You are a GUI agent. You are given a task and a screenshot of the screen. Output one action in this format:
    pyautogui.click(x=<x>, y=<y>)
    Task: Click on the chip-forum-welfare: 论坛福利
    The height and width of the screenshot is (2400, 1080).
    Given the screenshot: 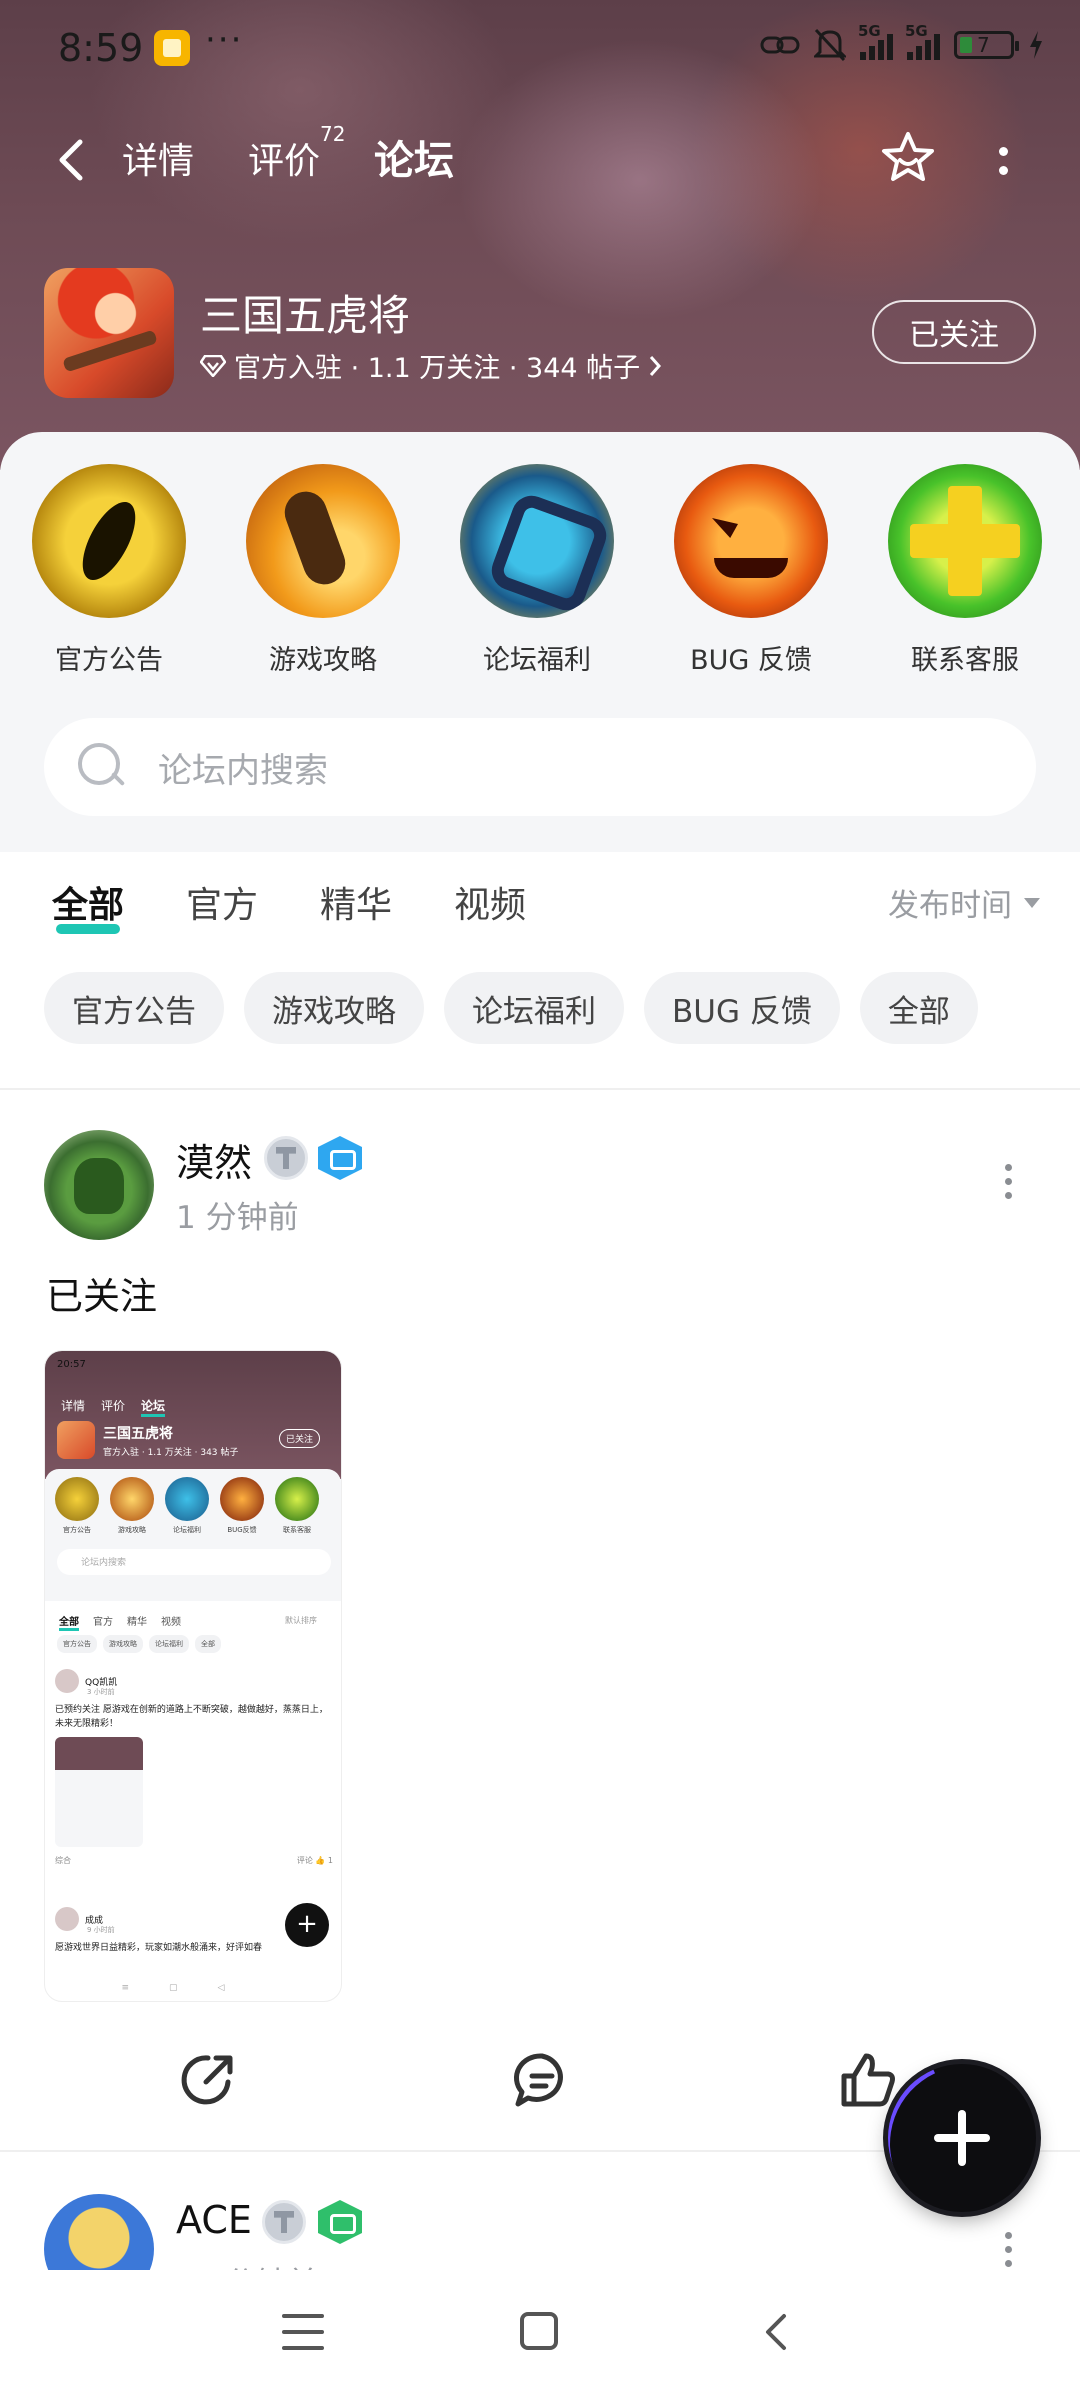 What is the action you would take?
    pyautogui.click(x=534, y=1008)
    